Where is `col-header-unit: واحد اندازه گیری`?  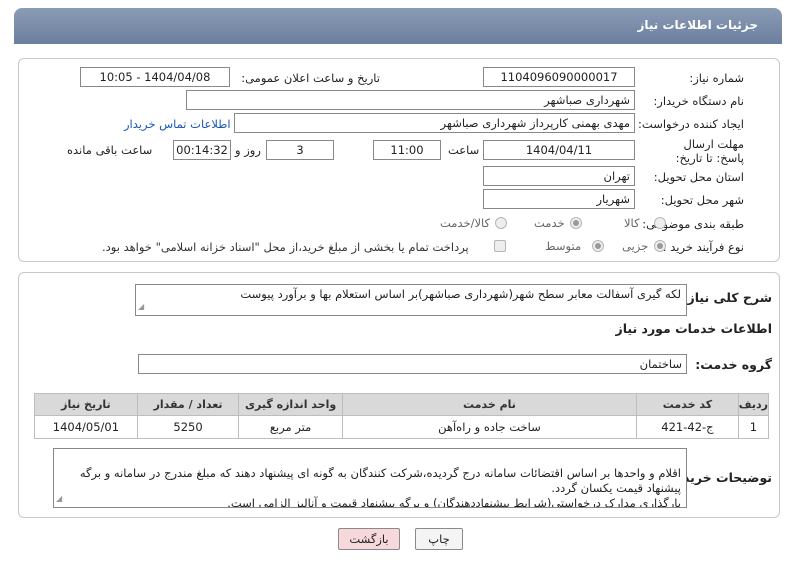 col-header-unit: واحد اندازه گیری is located at coordinates (290, 404).